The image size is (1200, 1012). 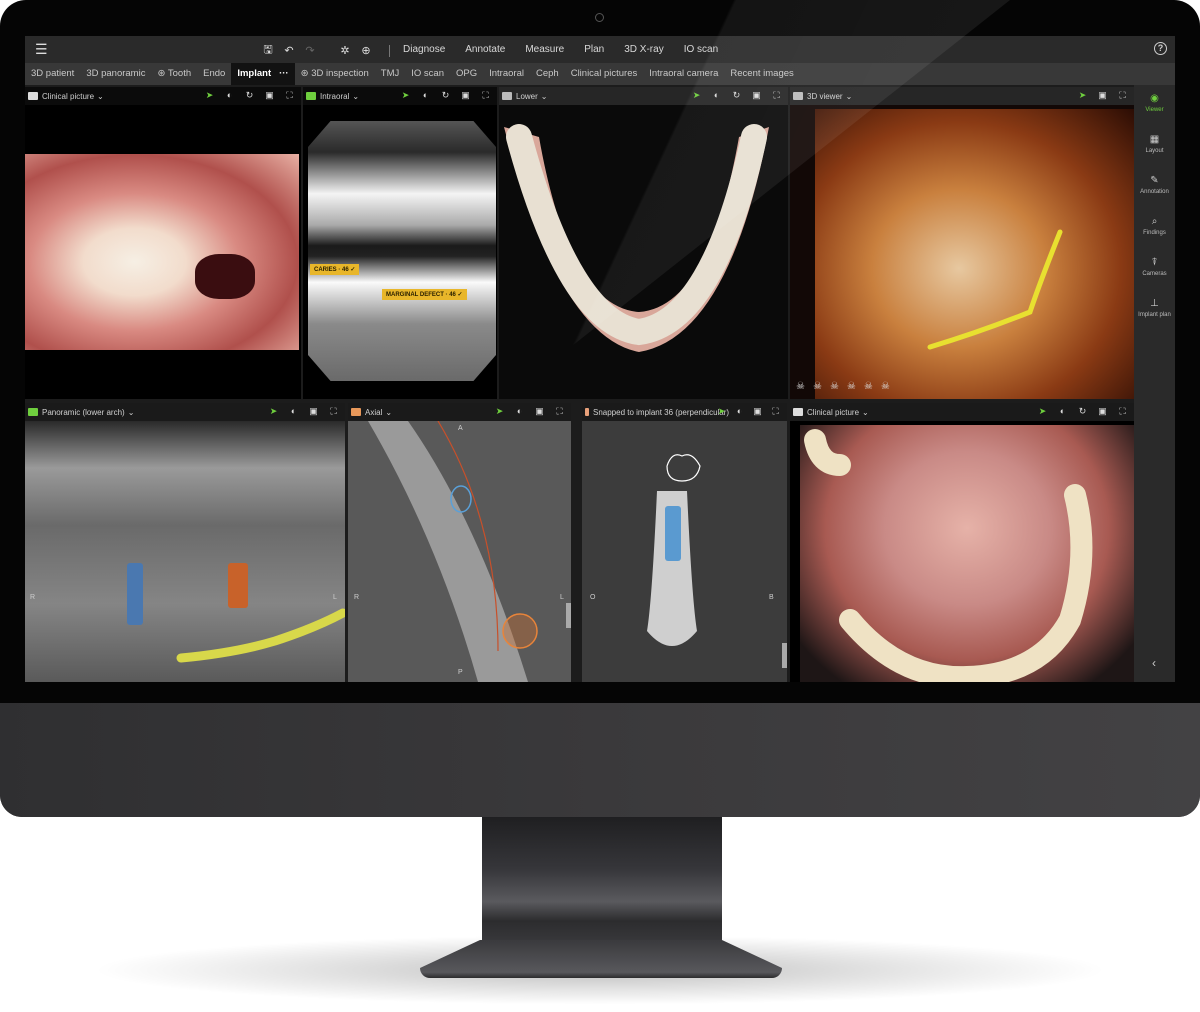 What do you see at coordinates (83, 412) in the screenshot?
I see `viewport-title: Panoramic (lower arch)` at bounding box center [83, 412].